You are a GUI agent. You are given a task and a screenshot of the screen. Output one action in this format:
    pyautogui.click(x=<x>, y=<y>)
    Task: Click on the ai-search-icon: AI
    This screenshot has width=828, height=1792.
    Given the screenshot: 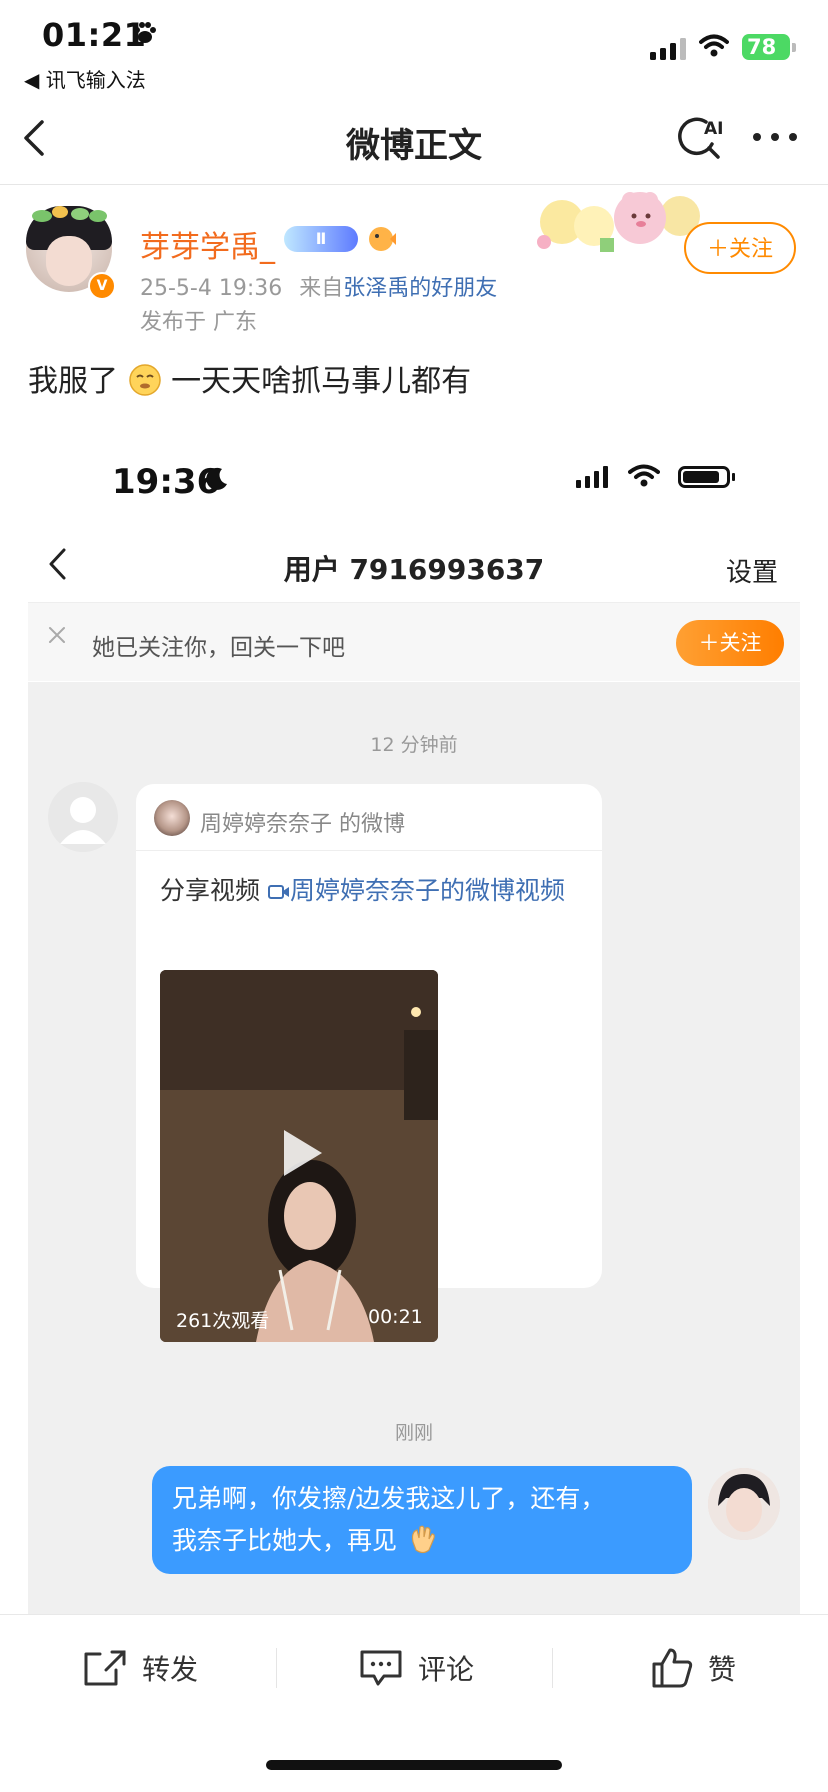 What is the action you would take?
    pyautogui.click(x=700, y=138)
    